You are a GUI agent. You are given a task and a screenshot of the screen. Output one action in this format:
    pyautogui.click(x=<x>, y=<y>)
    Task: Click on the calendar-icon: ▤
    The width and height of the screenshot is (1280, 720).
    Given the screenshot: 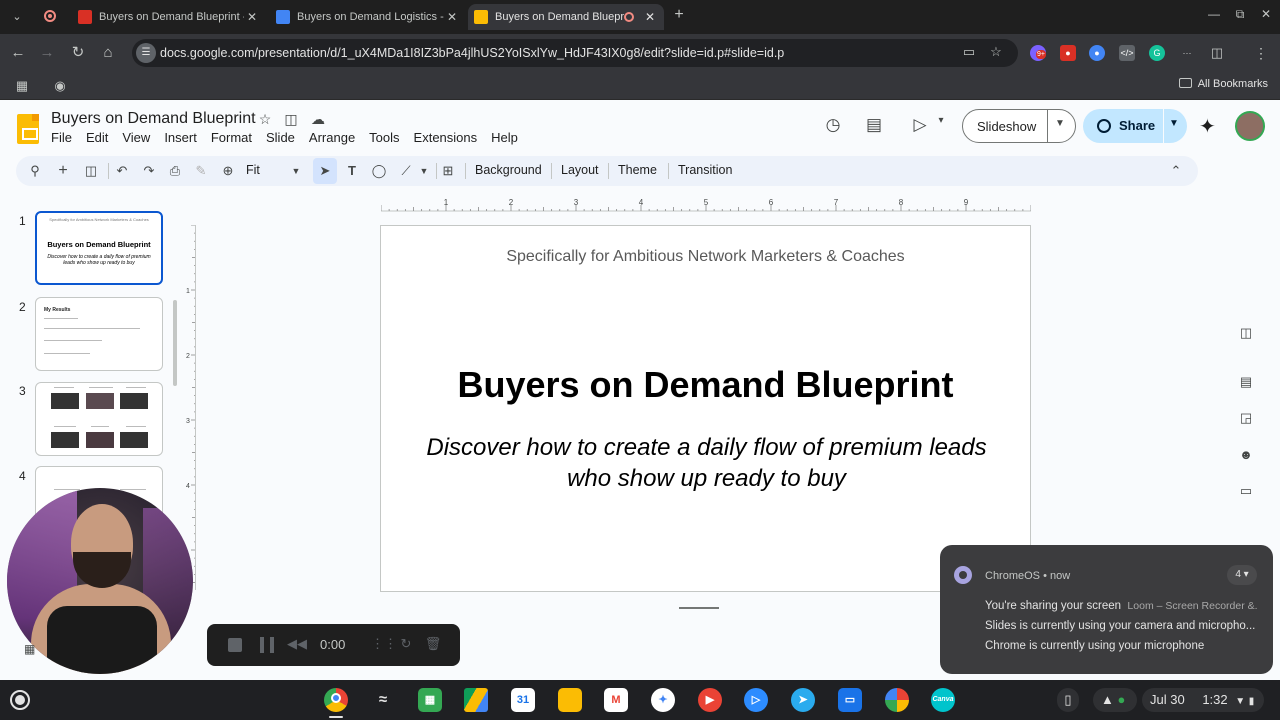 What is the action you would take?
    pyautogui.click(x=1246, y=382)
    